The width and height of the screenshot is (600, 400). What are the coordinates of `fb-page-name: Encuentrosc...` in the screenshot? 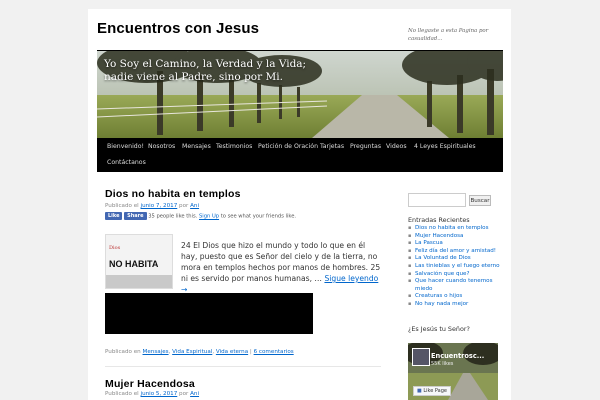 It's located at (457, 356).